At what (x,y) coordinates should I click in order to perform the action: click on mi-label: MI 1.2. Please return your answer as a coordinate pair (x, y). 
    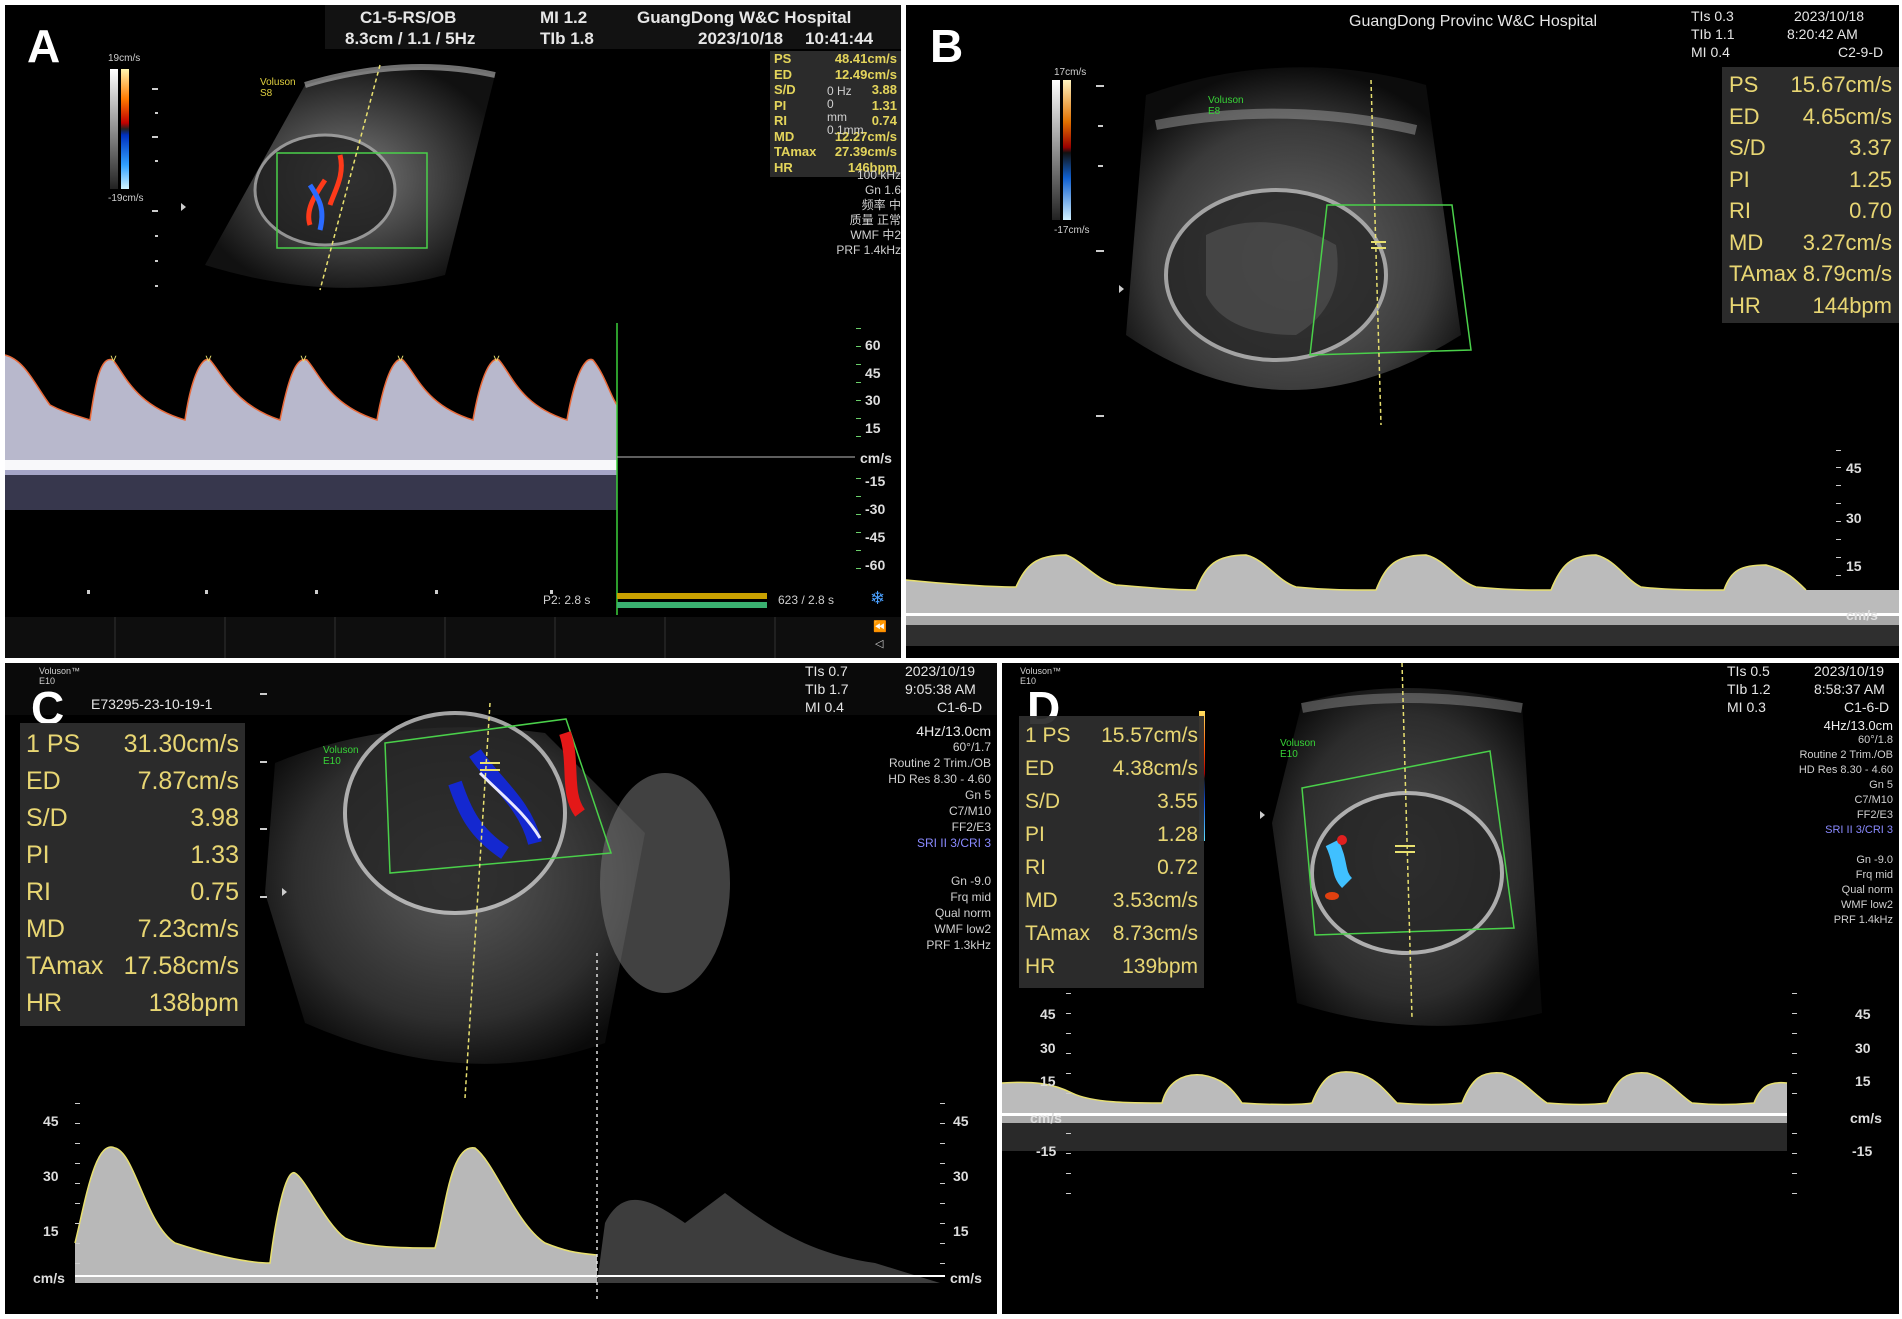
    Looking at the image, I should click on (564, 17).